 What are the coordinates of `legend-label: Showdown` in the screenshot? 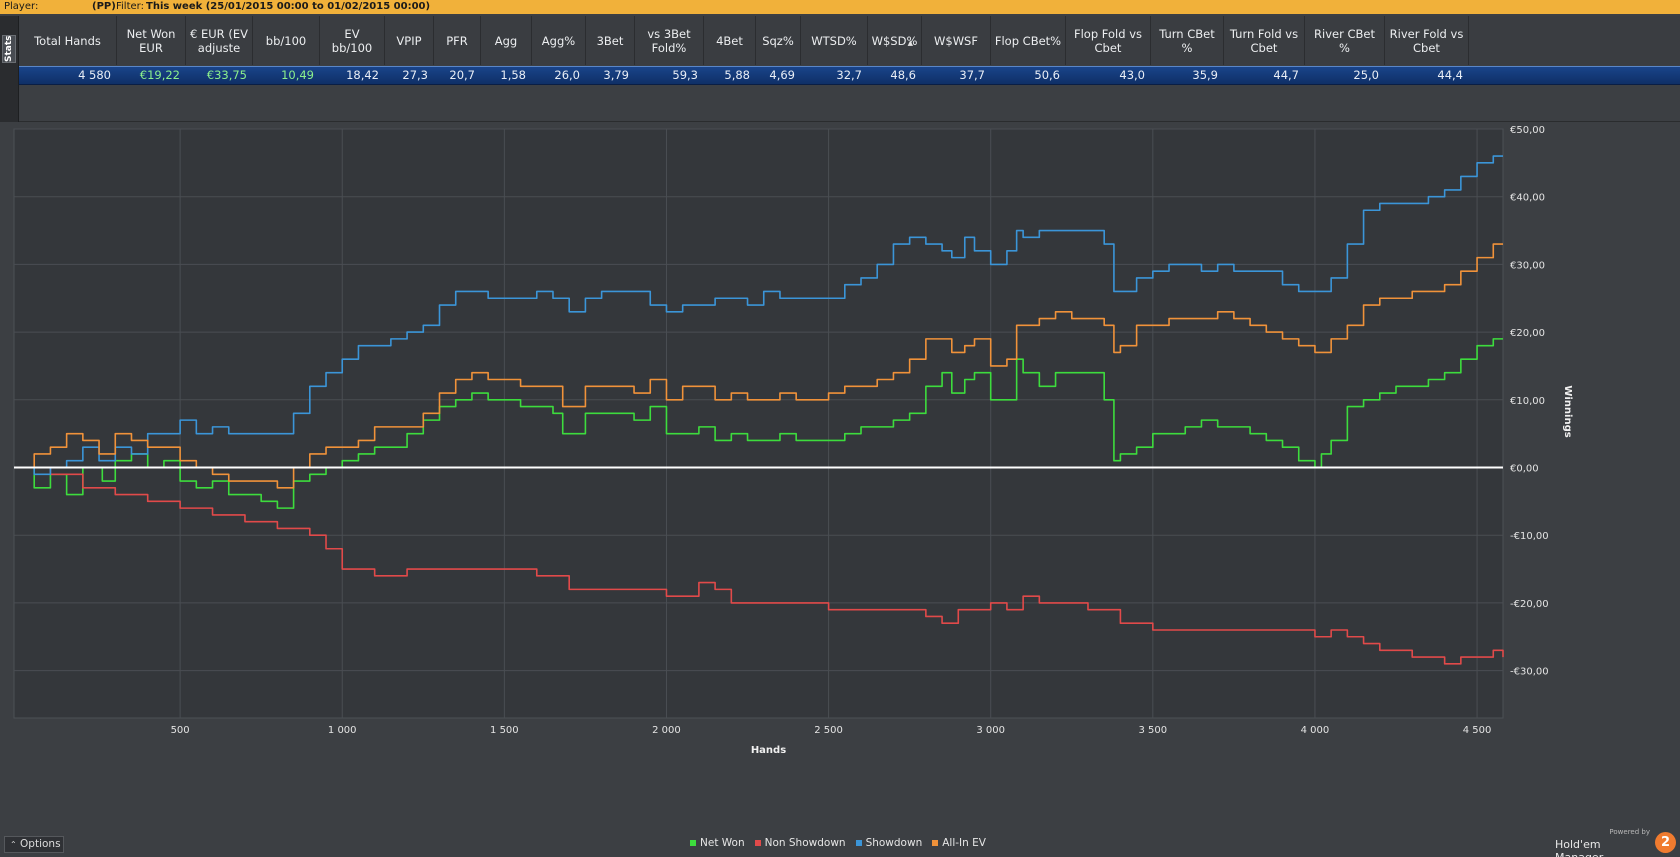 It's located at (894, 843).